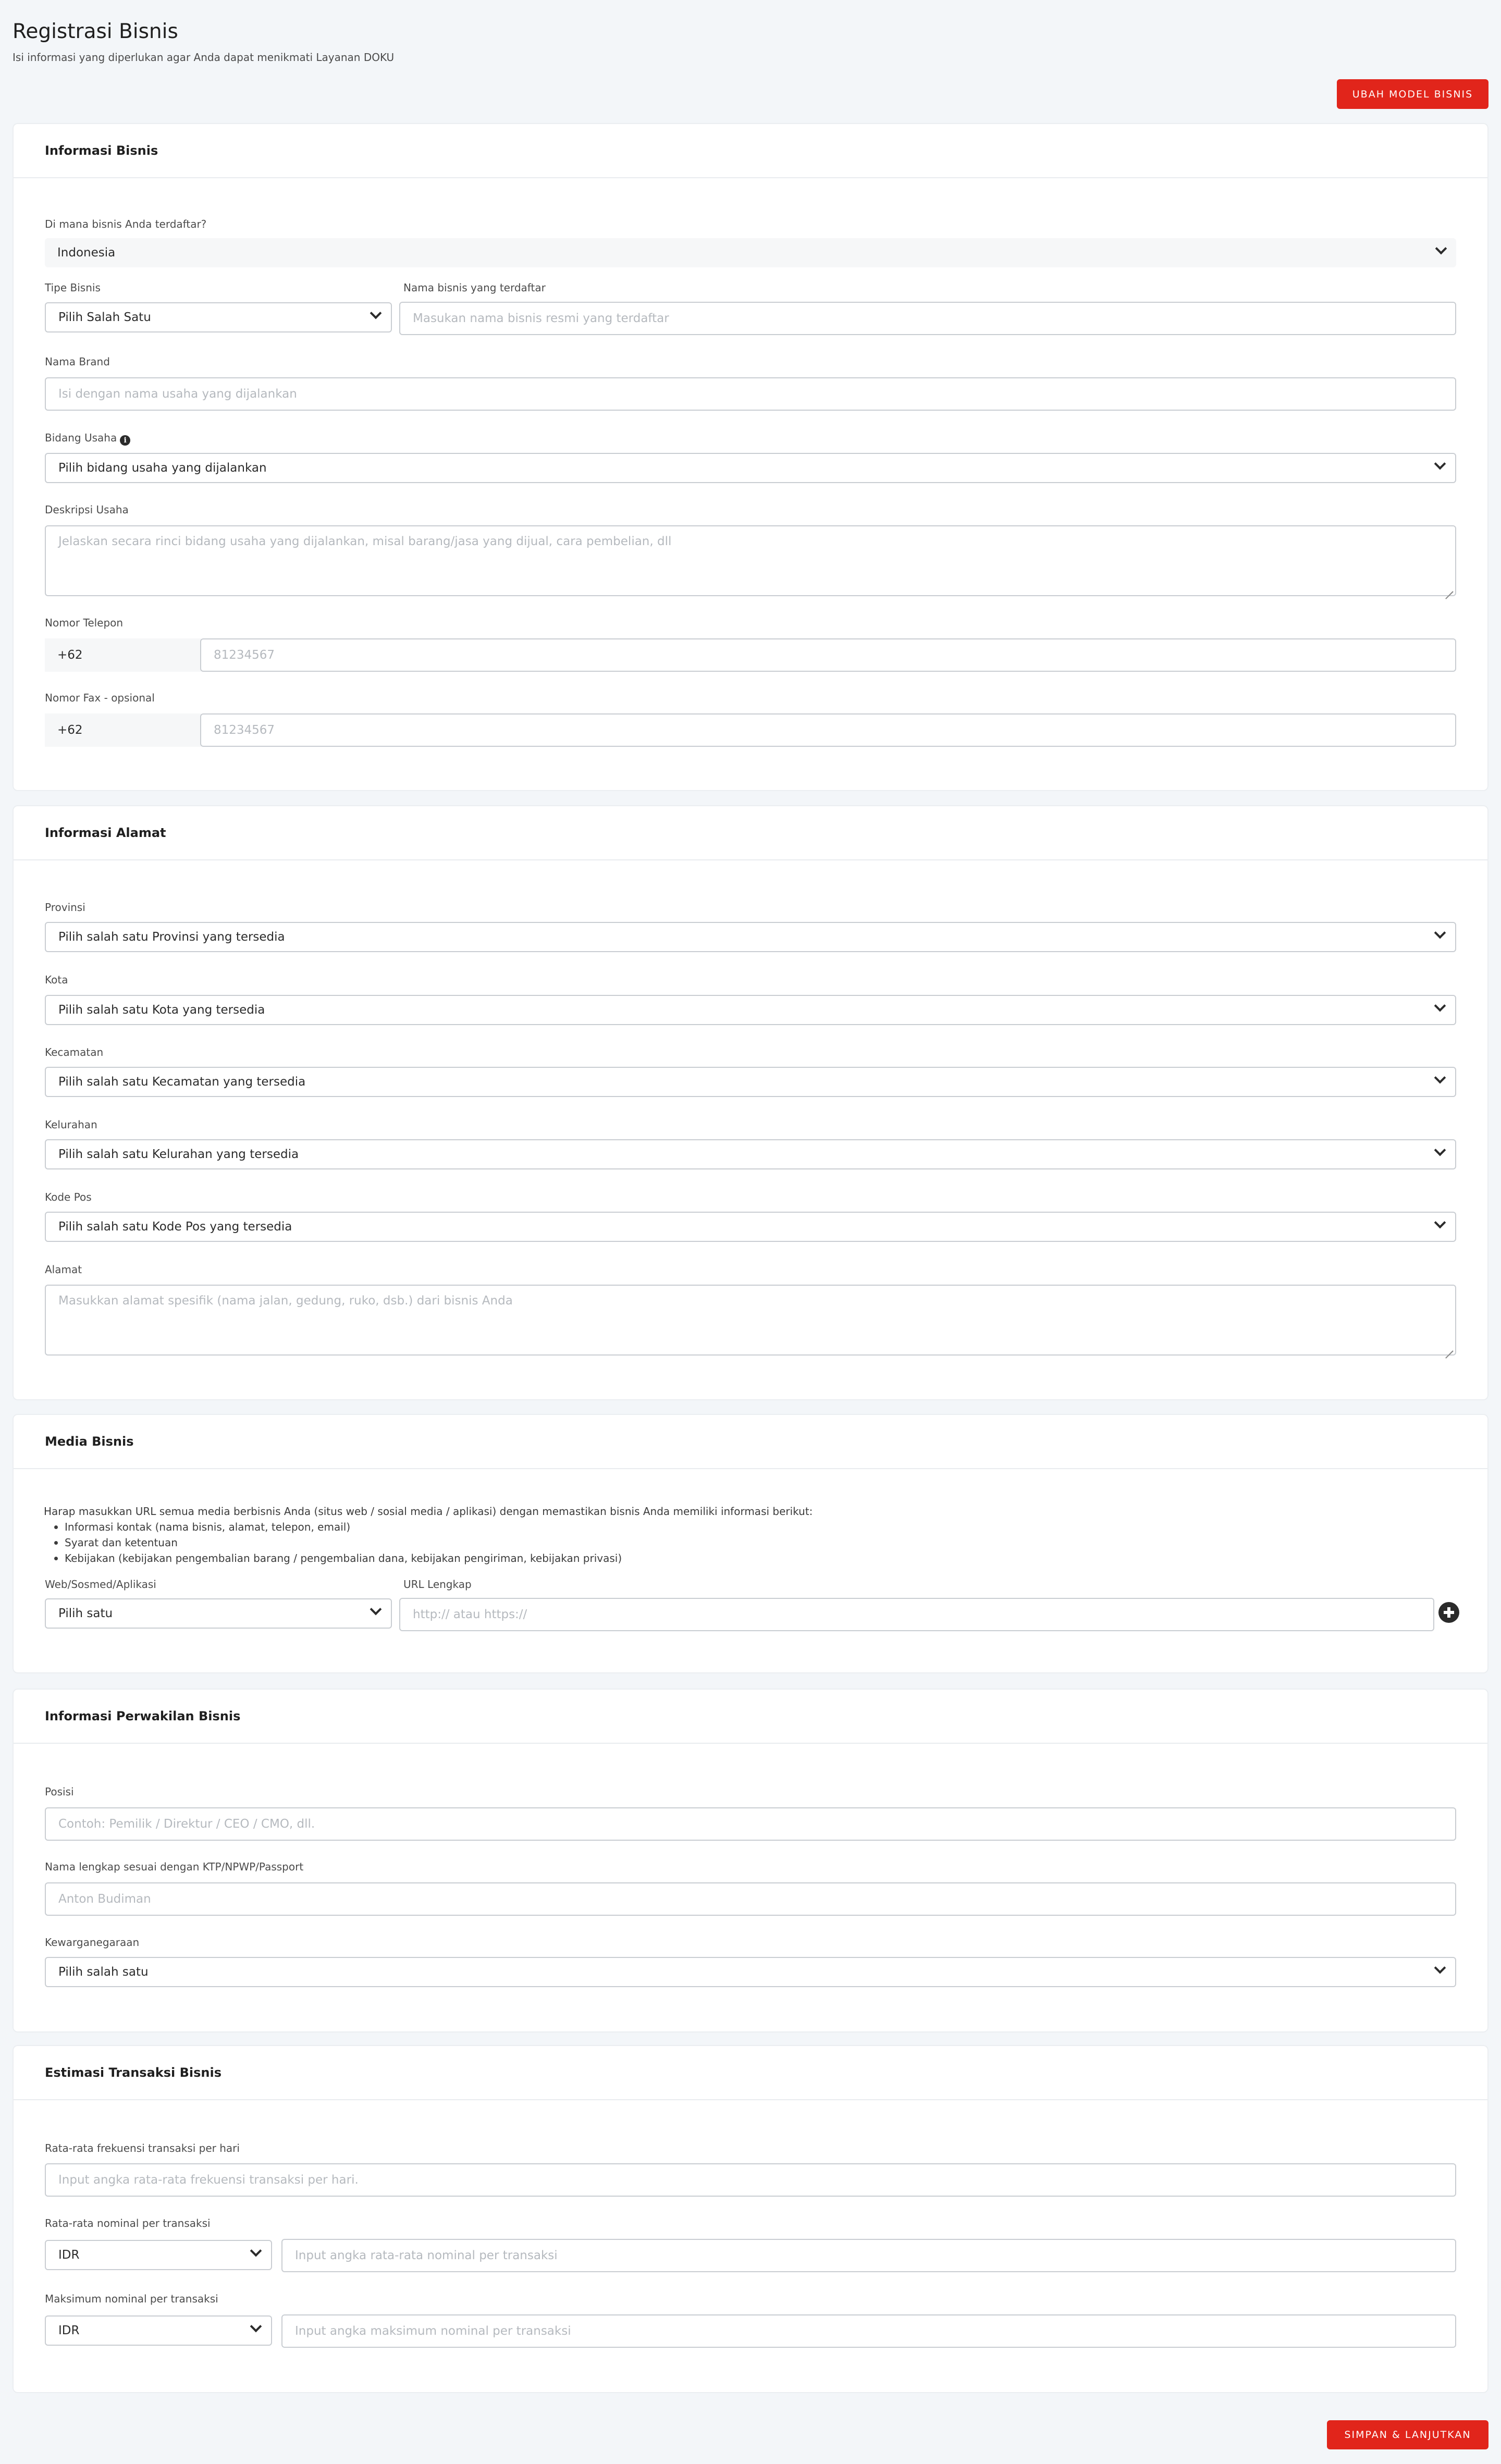  What do you see at coordinates (59, 1791) in the screenshot?
I see `position-label: Posisi` at bounding box center [59, 1791].